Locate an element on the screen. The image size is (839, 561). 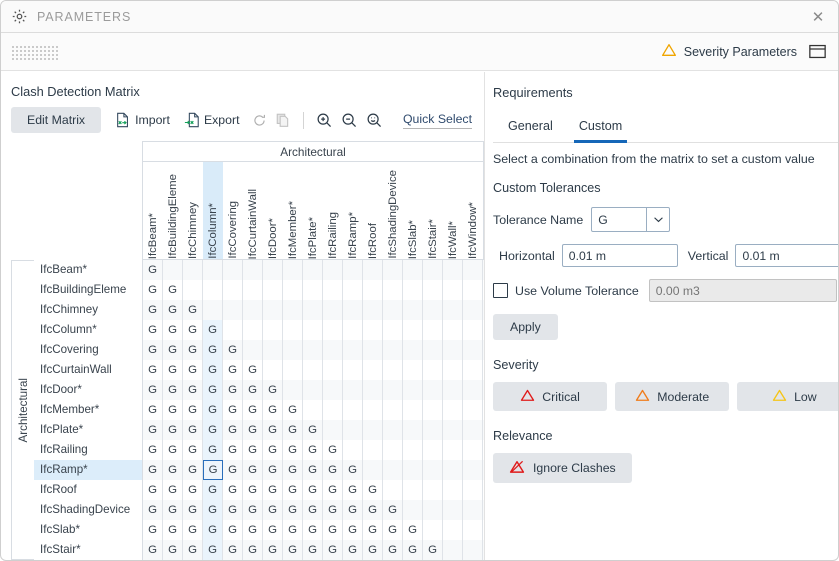
horizontal-input is located at coordinates (619, 255).